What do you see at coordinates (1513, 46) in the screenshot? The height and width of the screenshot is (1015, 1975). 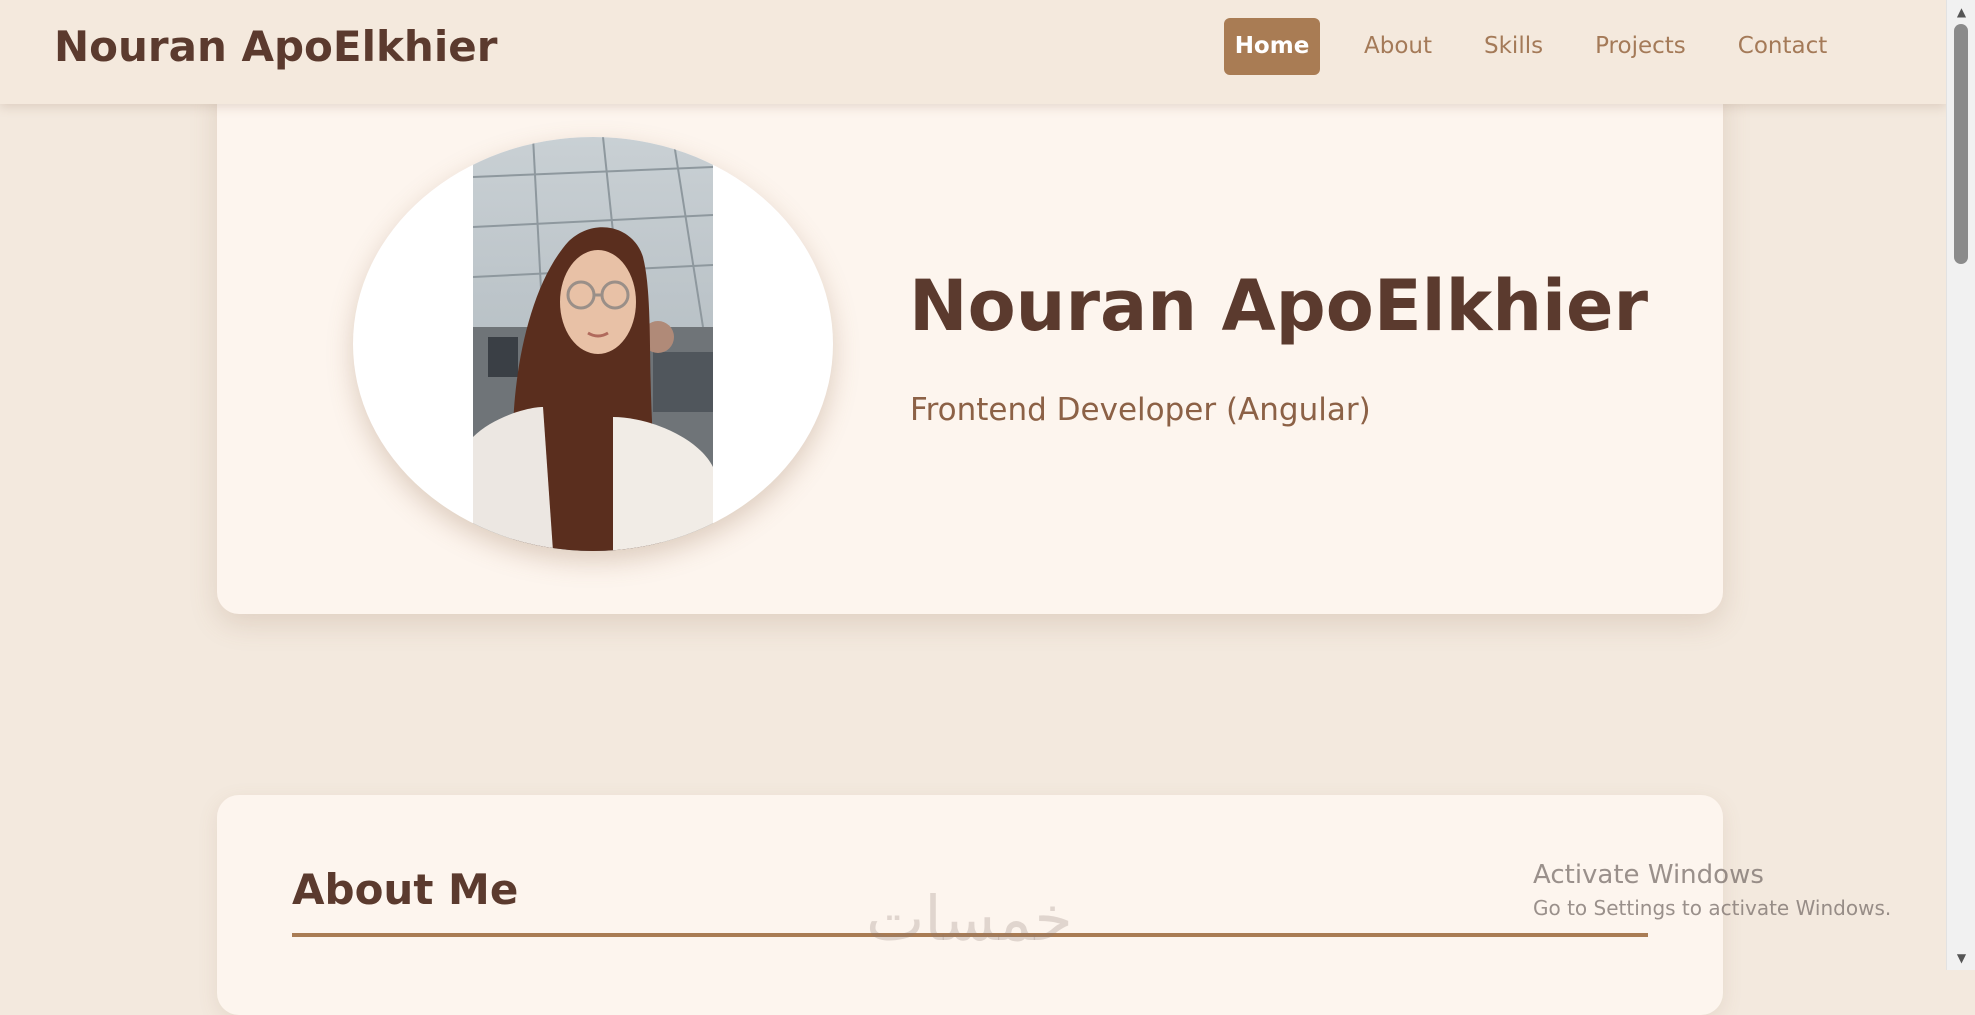 I see `nav-skills-link: Skills` at bounding box center [1513, 46].